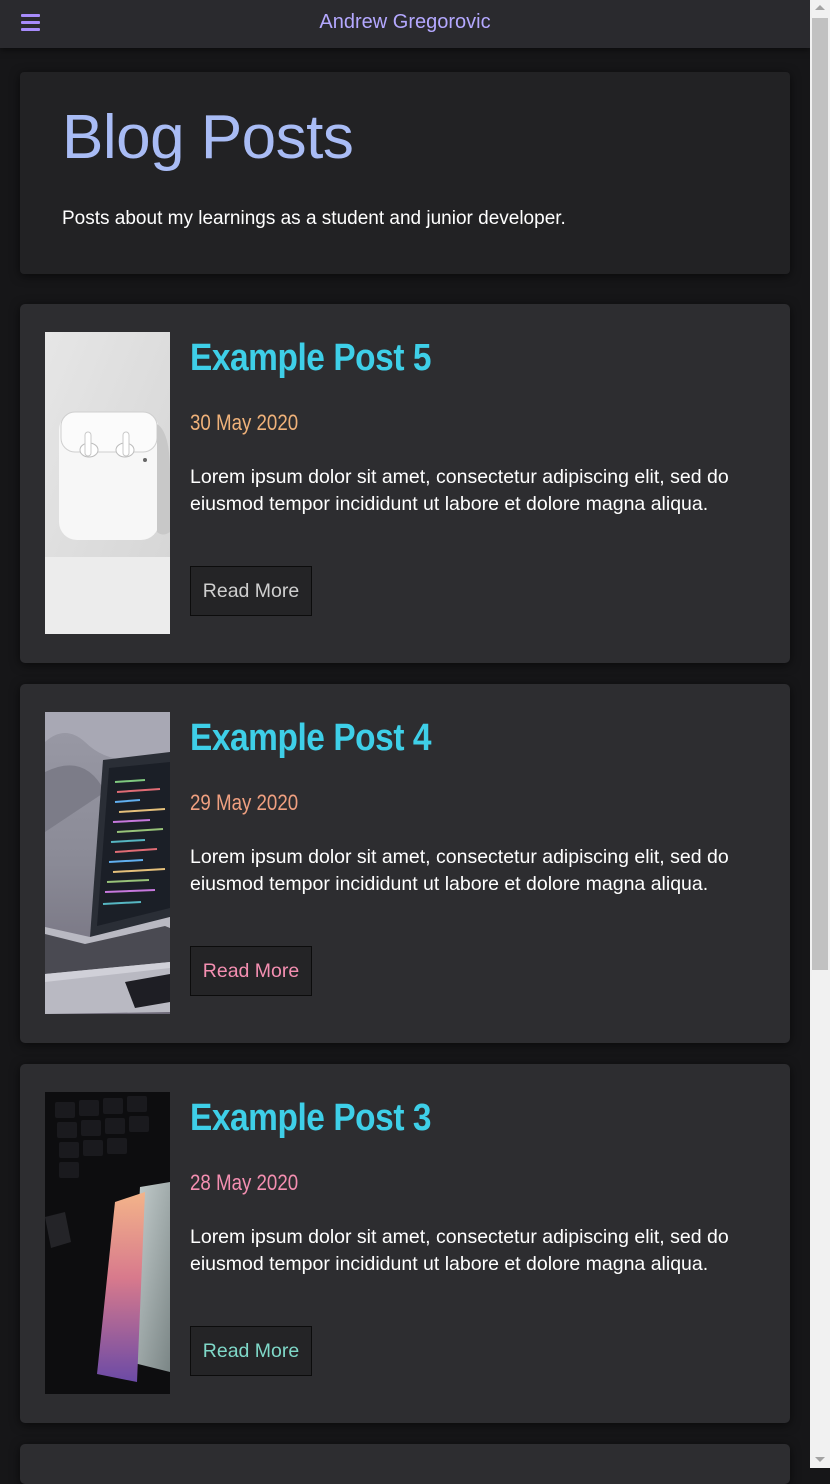 The image size is (830, 1484). I want to click on post-thumbnail-laptop, so click(107, 863).